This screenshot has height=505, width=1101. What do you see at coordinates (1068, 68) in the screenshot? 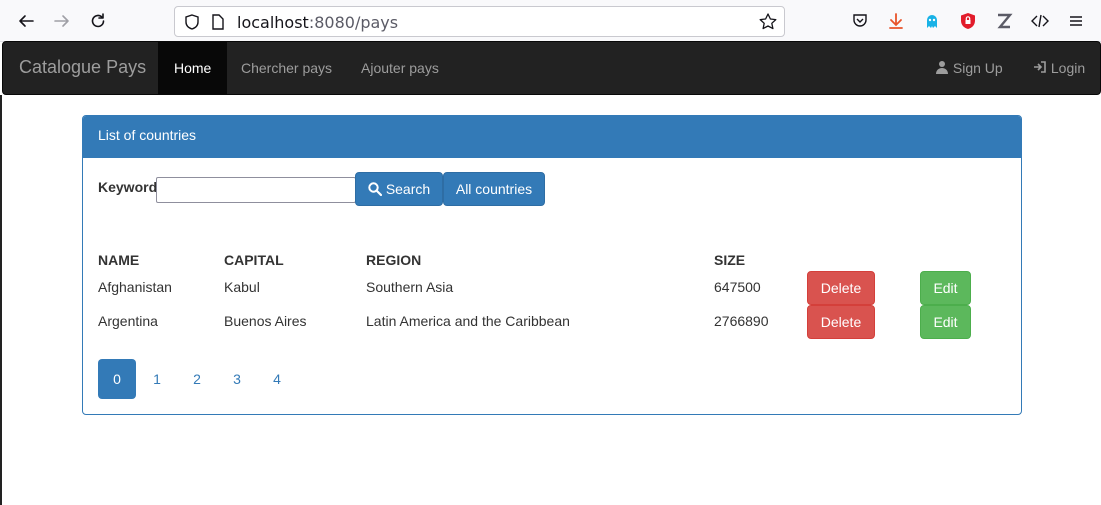
I see `login-label: Login` at bounding box center [1068, 68].